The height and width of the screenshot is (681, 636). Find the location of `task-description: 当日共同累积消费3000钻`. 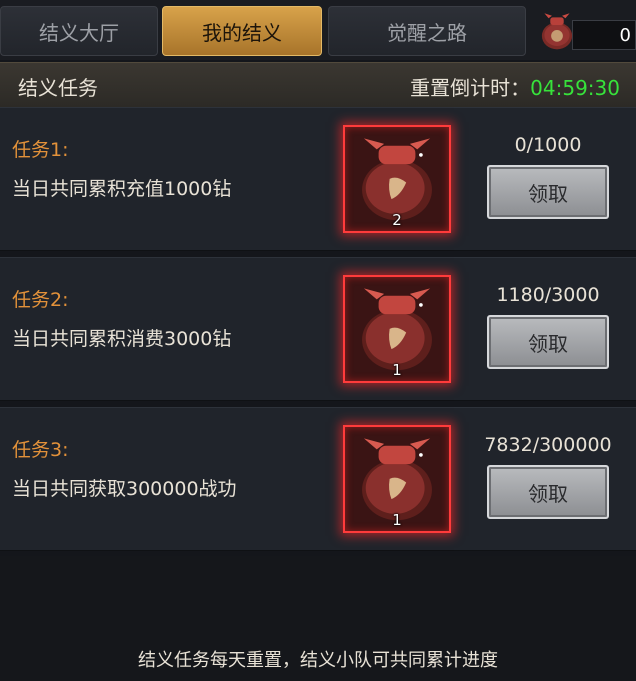

task-description: 当日共同累积消费3000钻 is located at coordinates (122, 339).